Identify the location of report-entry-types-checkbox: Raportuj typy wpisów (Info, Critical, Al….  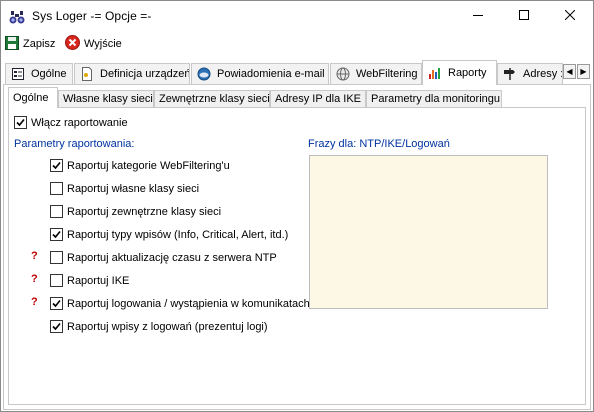
(169, 234).